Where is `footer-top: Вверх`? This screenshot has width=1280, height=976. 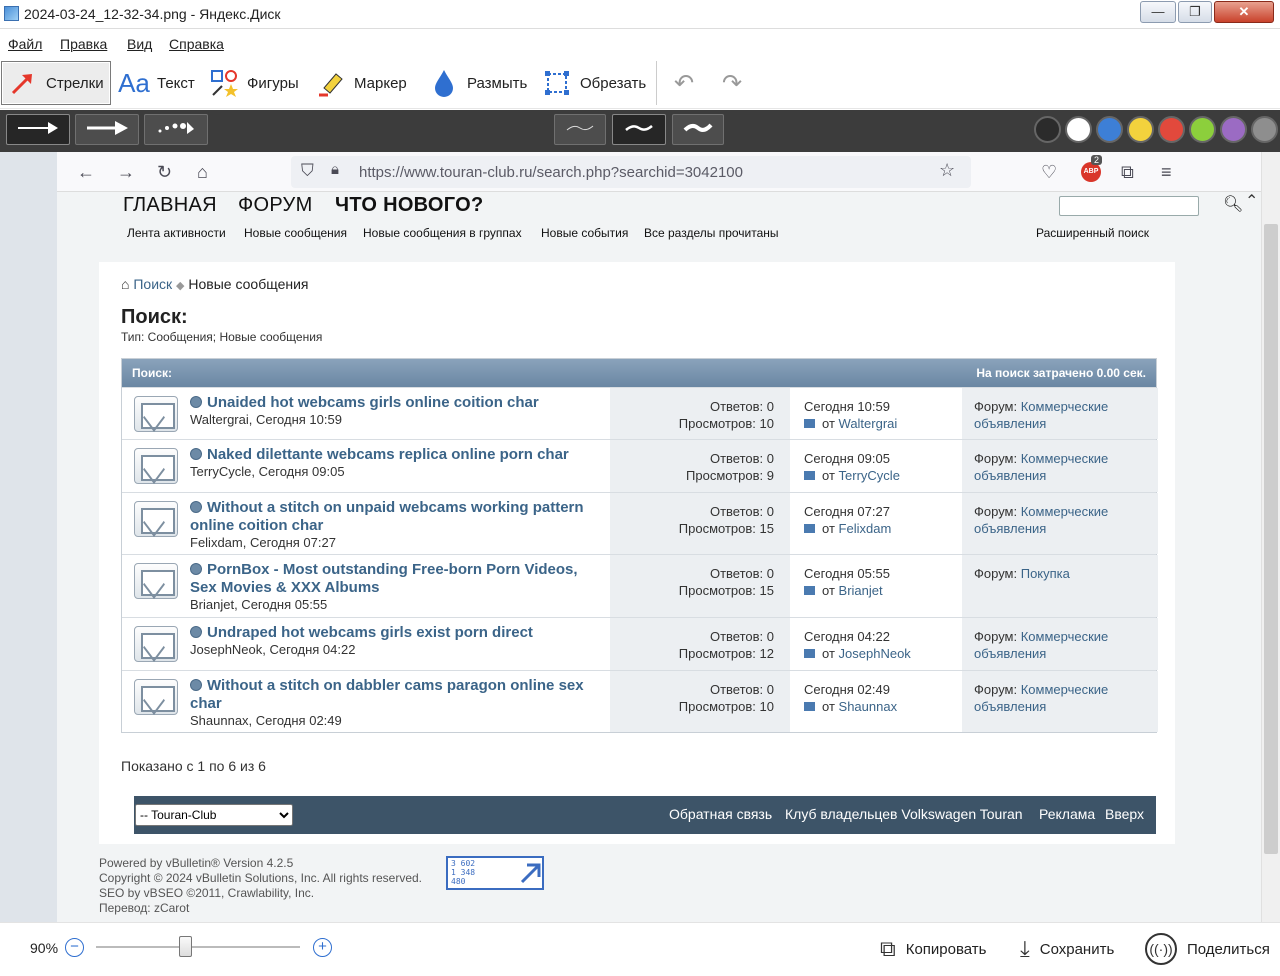 footer-top: Вверх is located at coordinates (1124, 814).